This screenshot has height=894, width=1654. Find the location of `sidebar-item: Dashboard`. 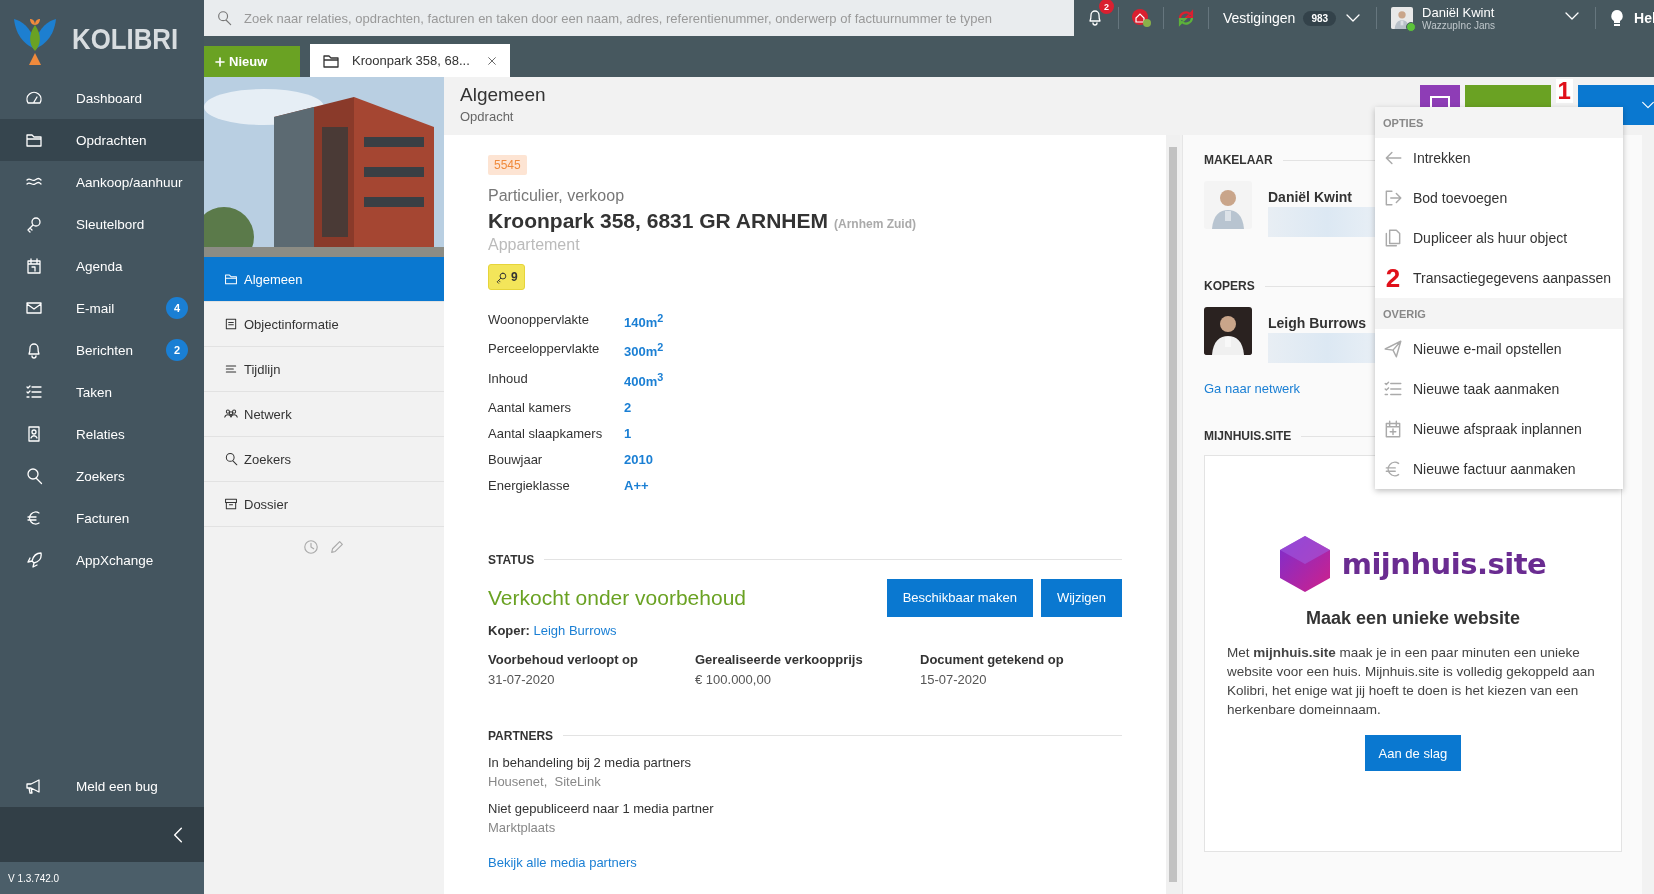

sidebar-item: Dashboard is located at coordinates (102, 98).